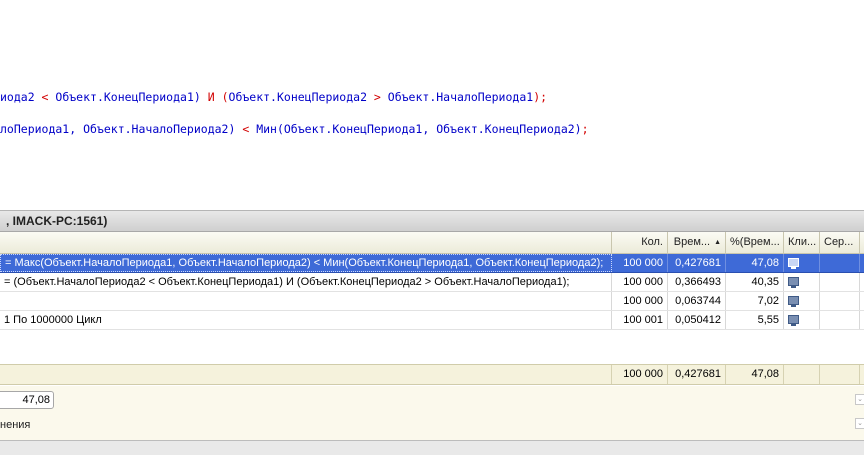 This screenshot has width=864, height=455. What do you see at coordinates (306, 301) in the screenshot?
I see `row-code-text` at bounding box center [306, 301].